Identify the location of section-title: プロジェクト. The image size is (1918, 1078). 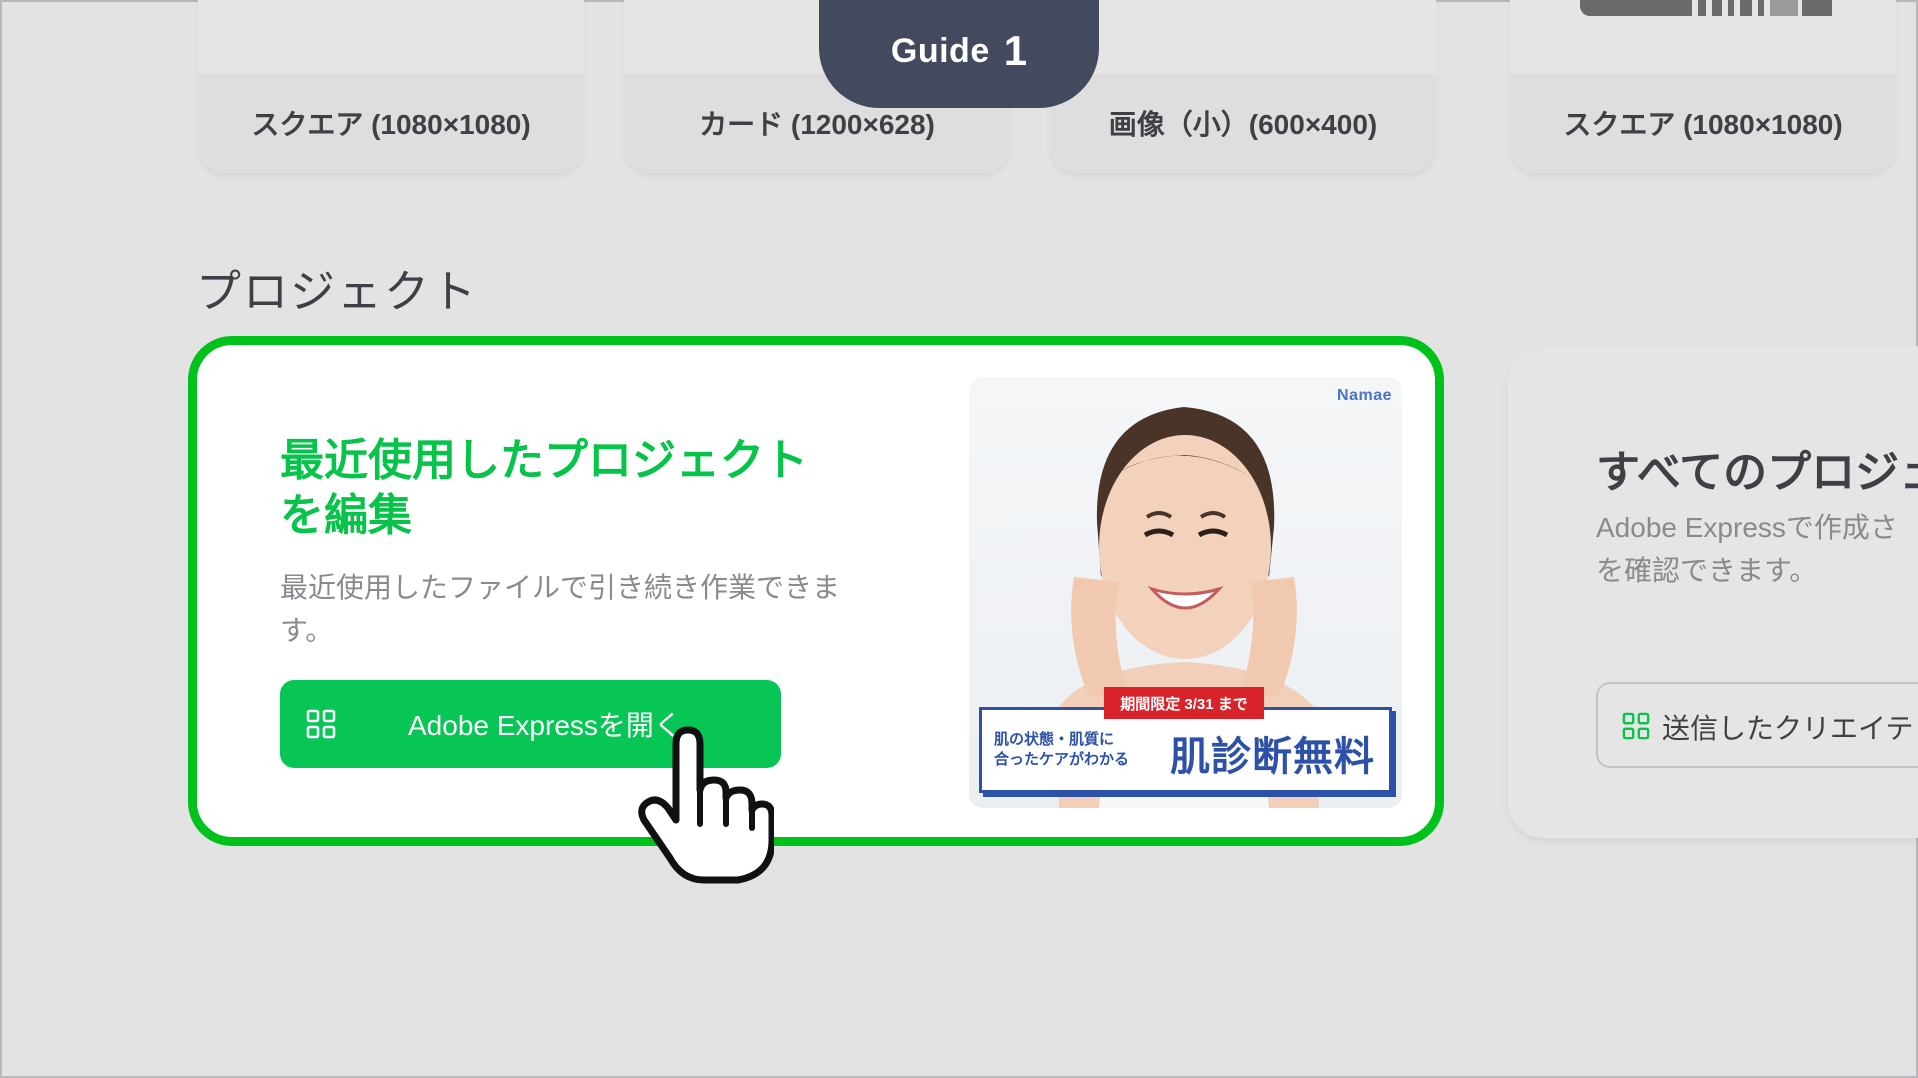
(337, 291).